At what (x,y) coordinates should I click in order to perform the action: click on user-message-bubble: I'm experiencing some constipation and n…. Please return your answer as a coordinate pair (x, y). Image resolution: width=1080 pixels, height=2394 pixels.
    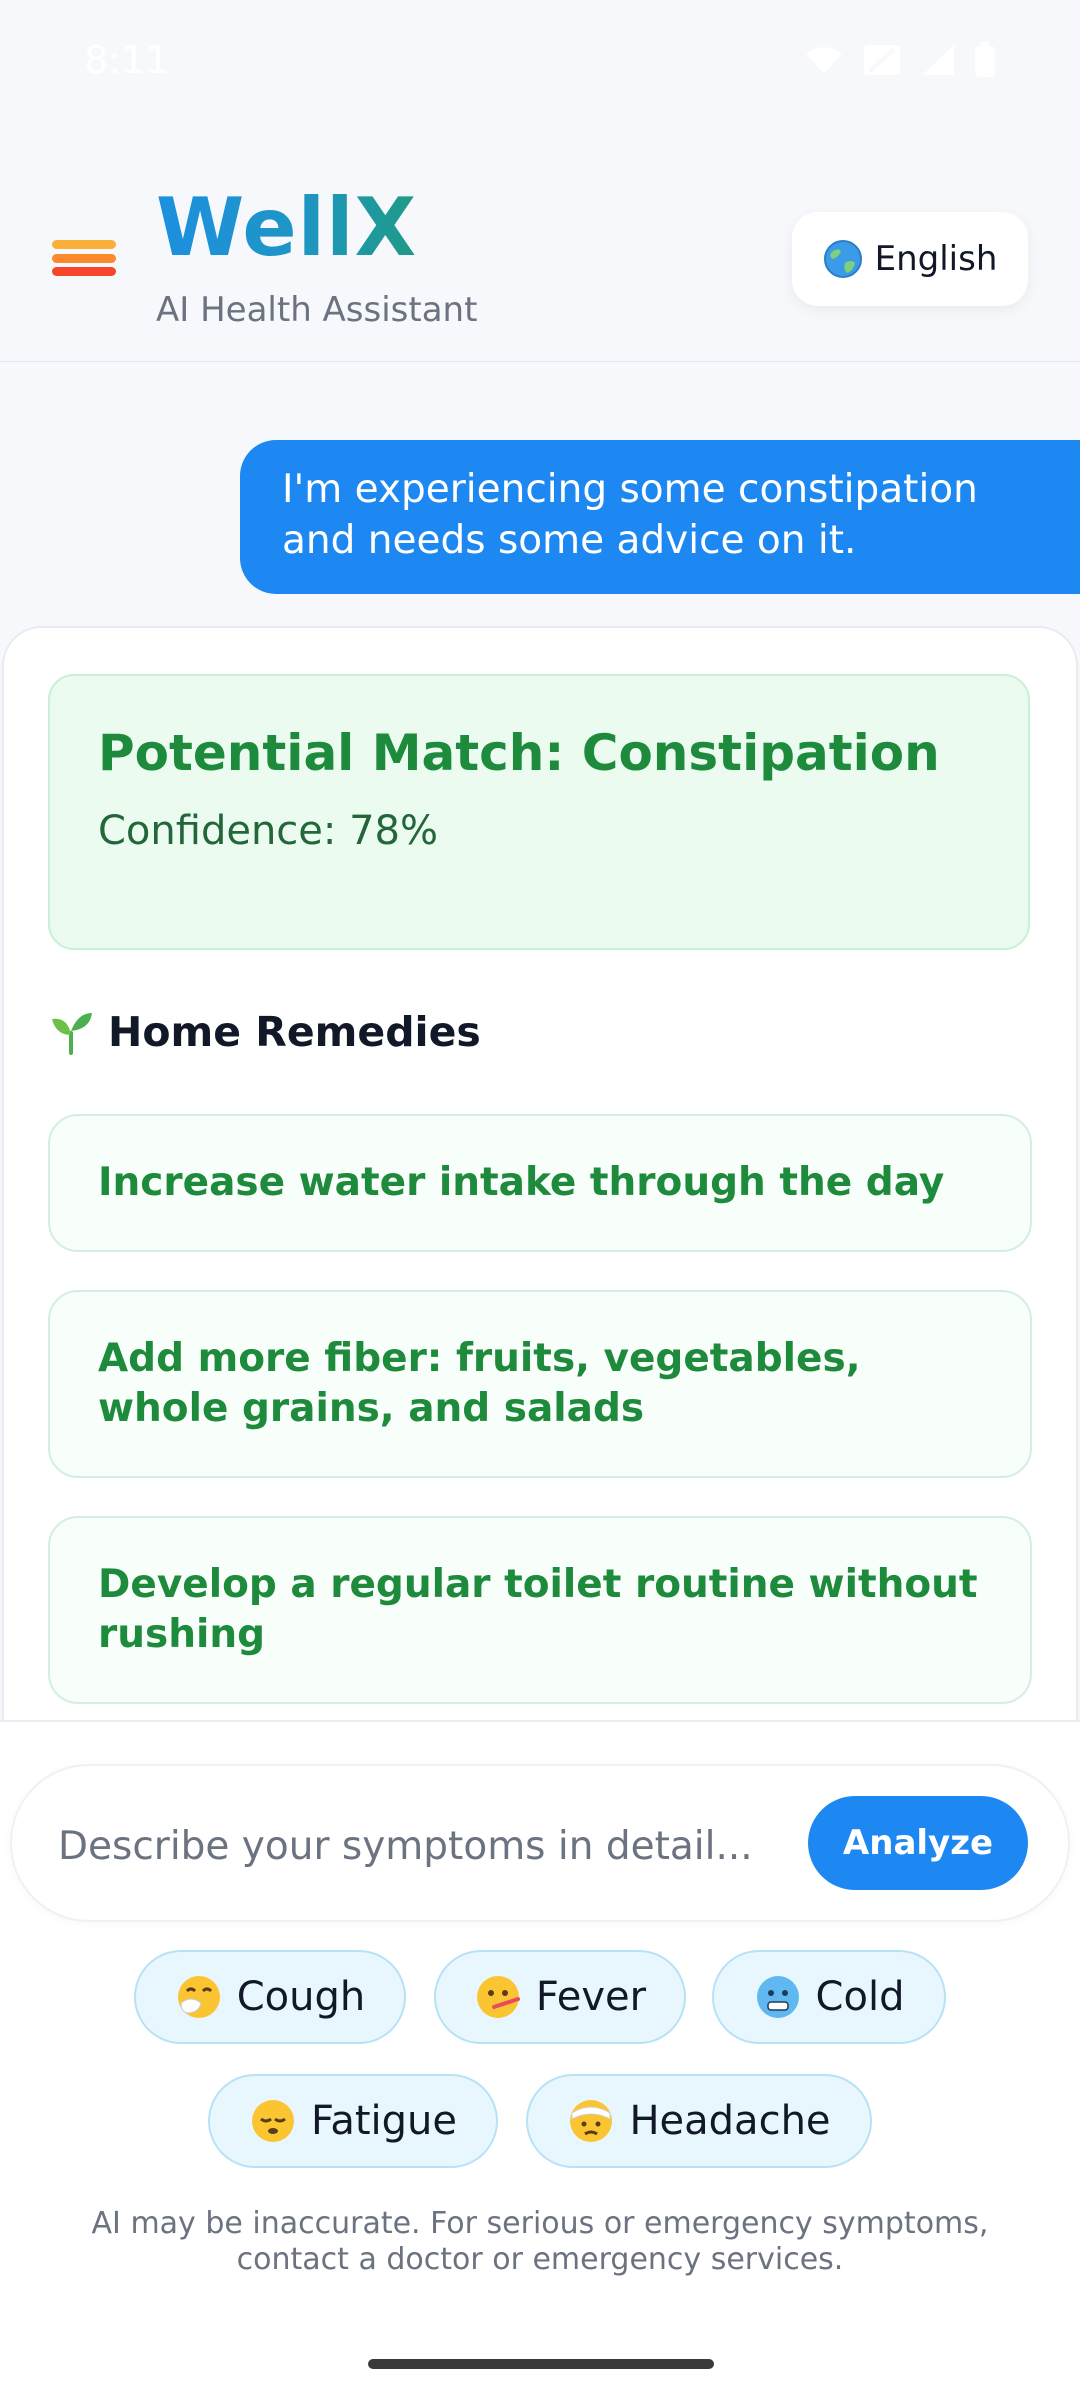
    Looking at the image, I should click on (660, 517).